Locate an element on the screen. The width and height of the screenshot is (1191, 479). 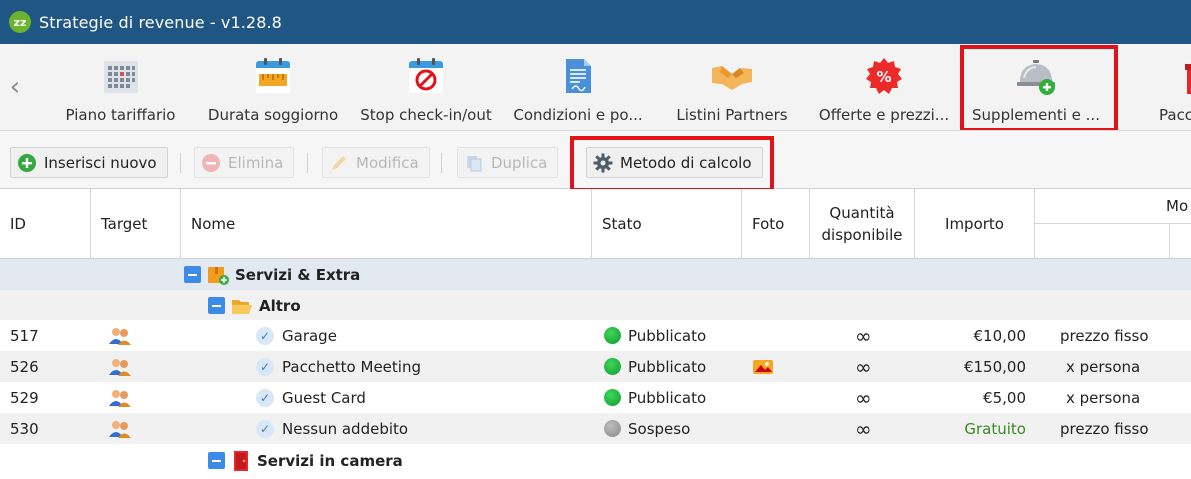
tab-label: Listini Partners is located at coordinates (732, 115).